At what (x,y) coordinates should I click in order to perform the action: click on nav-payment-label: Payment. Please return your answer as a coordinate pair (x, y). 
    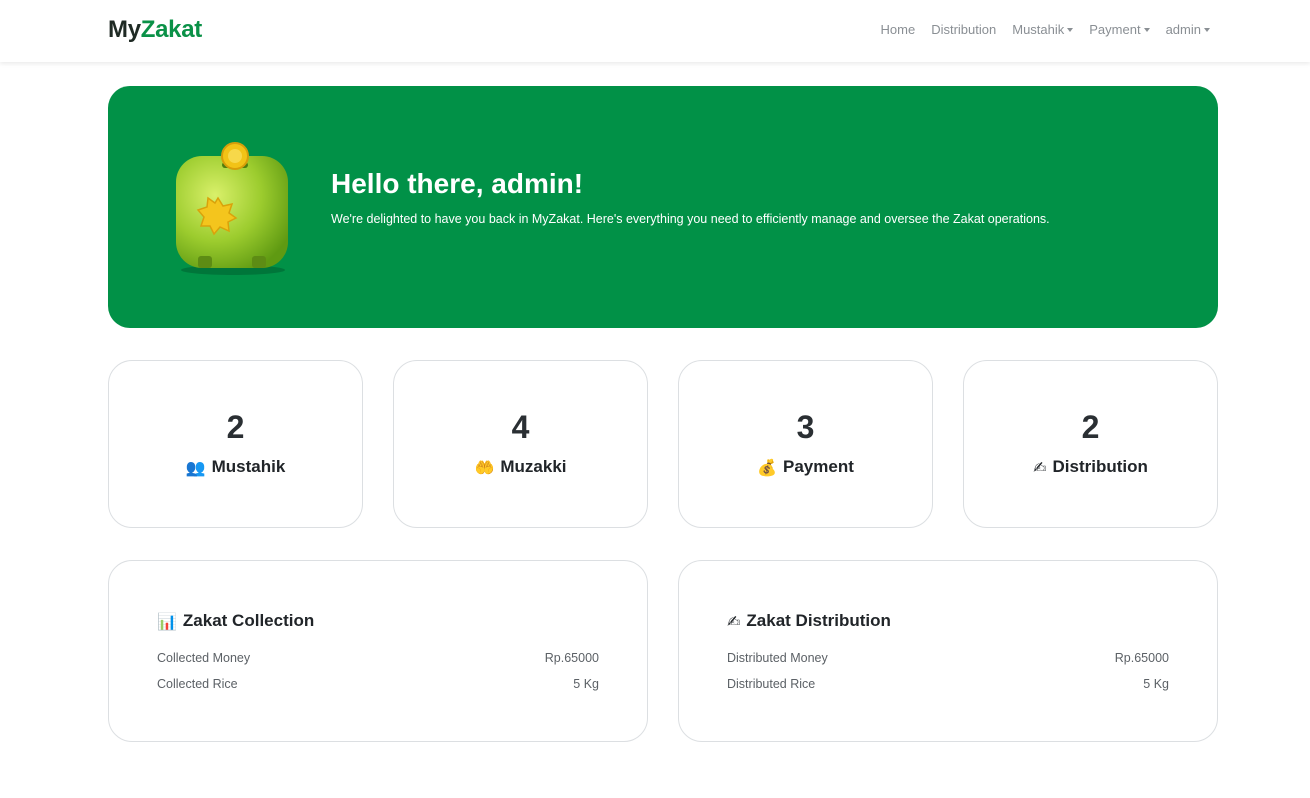
    Looking at the image, I should click on (1115, 29).